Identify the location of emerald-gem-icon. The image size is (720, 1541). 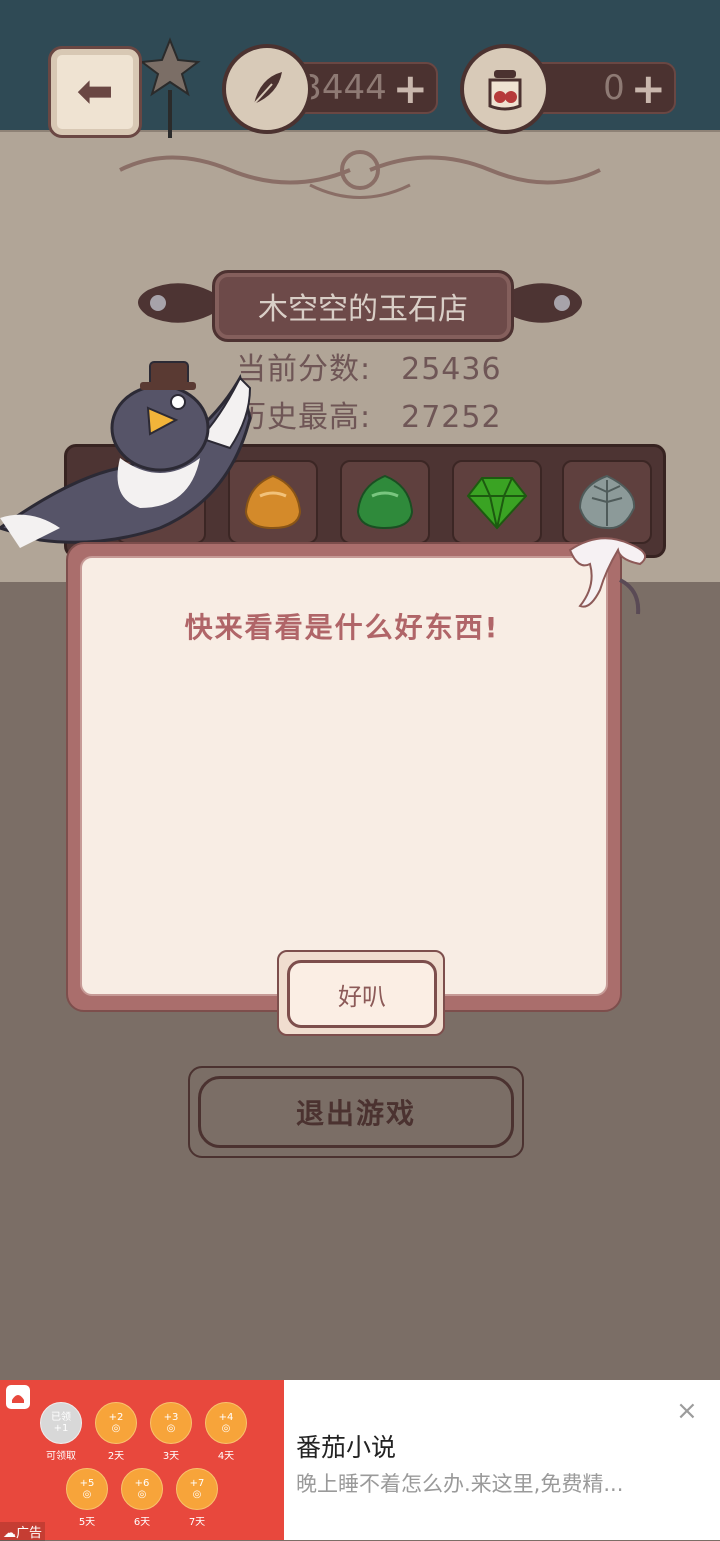
(497, 503).